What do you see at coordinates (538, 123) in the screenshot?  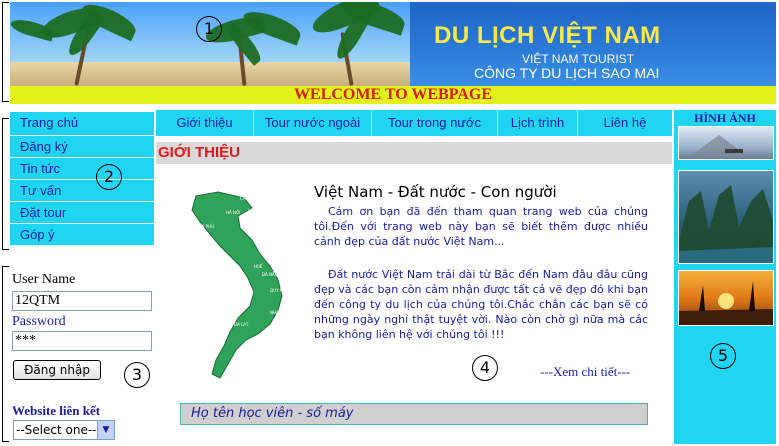 I see `tab-schedule: Lịch trình` at bounding box center [538, 123].